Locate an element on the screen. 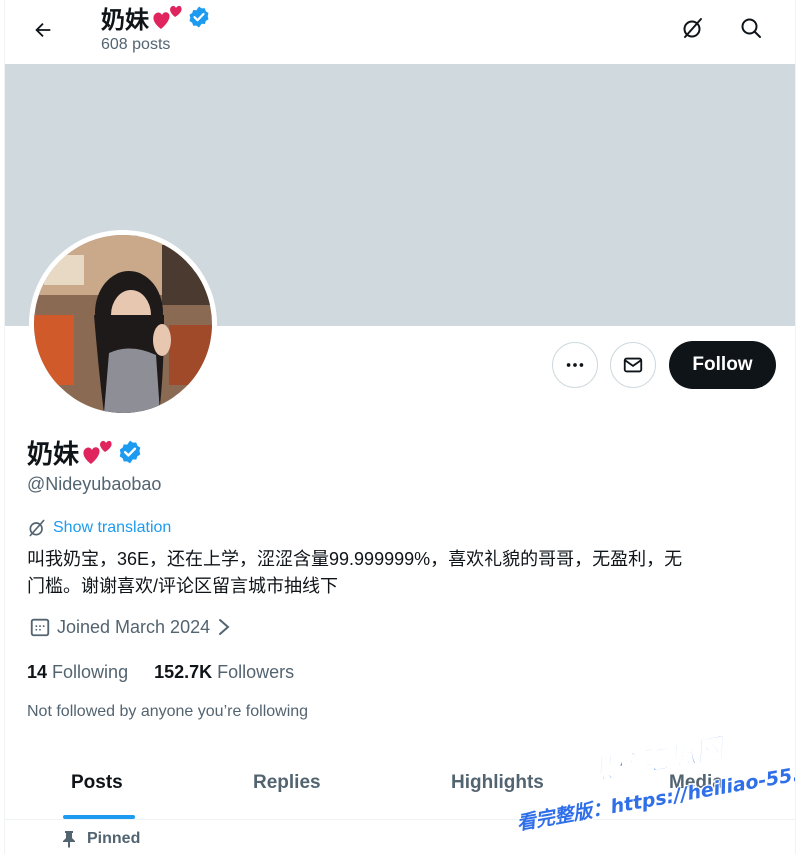  followers-label: Followers is located at coordinates (256, 672).